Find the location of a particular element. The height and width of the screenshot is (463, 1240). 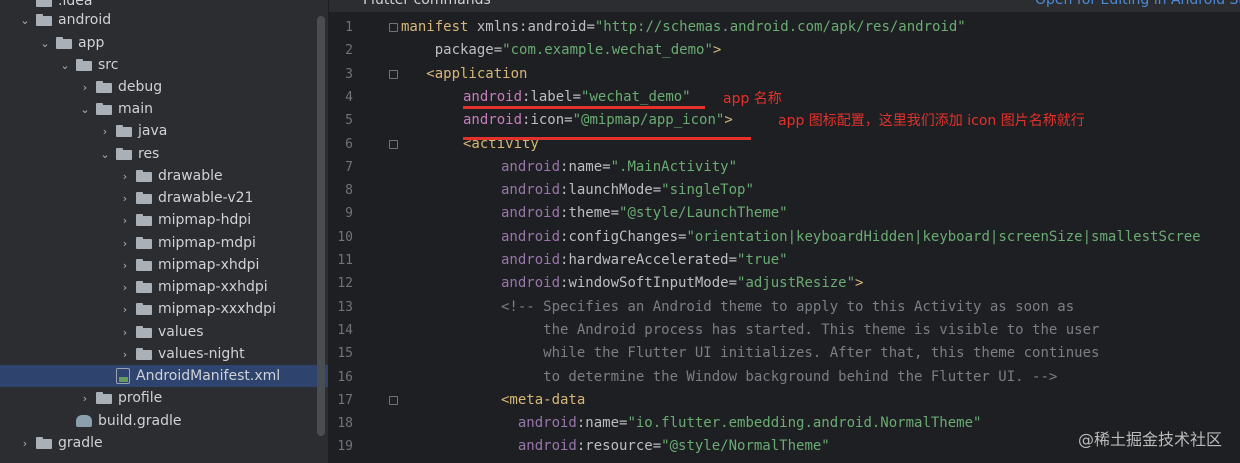

tree-item: ⌄ android is located at coordinates (164, 20).